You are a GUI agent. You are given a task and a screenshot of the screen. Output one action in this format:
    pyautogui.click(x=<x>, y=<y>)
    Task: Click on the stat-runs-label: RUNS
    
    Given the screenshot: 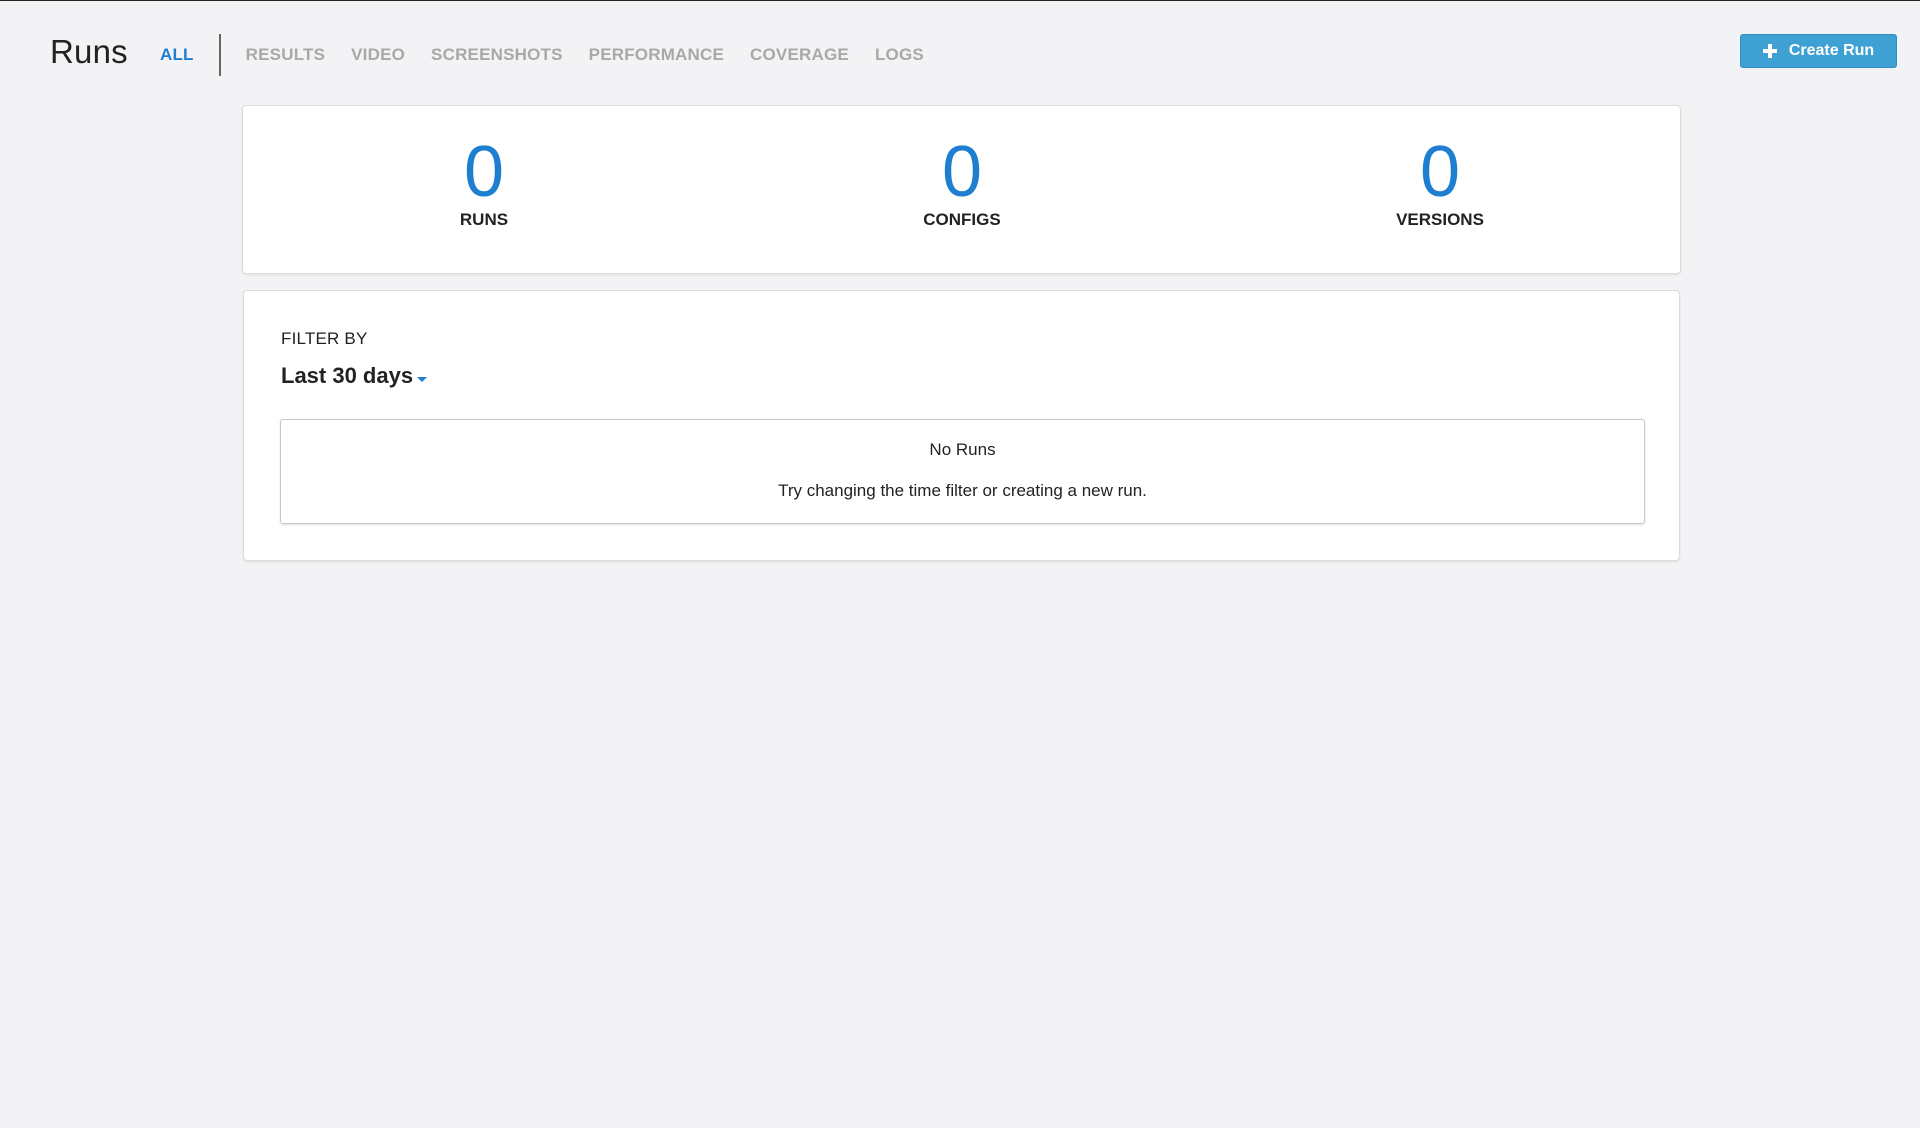 What is the action you would take?
    pyautogui.click(x=484, y=219)
    